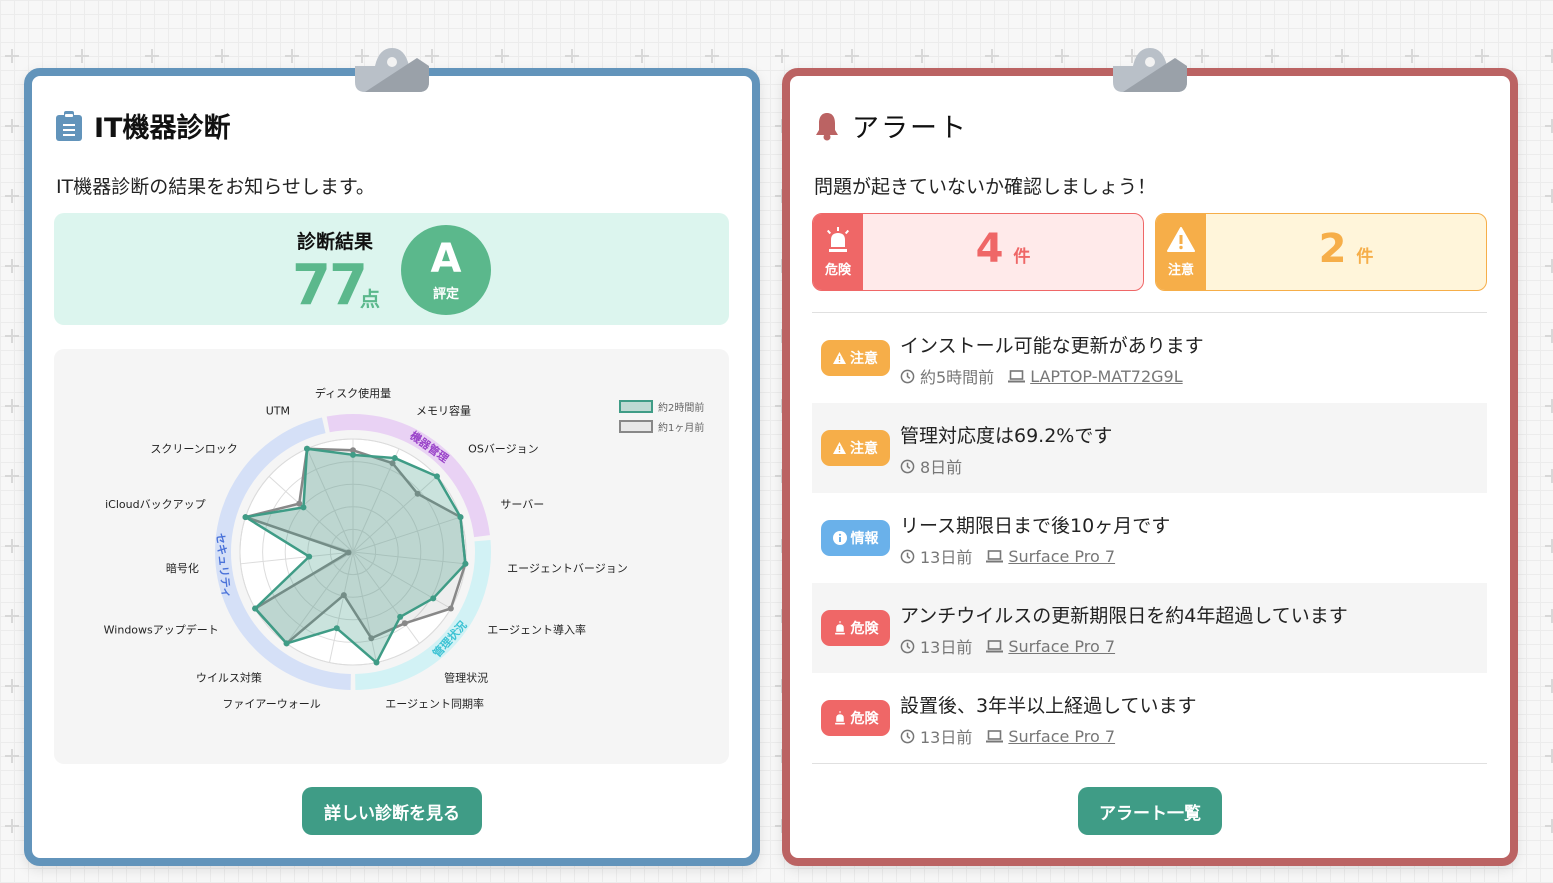 This screenshot has height=883, width=1553. I want to click on alert-message: 設置後、3年半以上経過しています, so click(1048, 706).